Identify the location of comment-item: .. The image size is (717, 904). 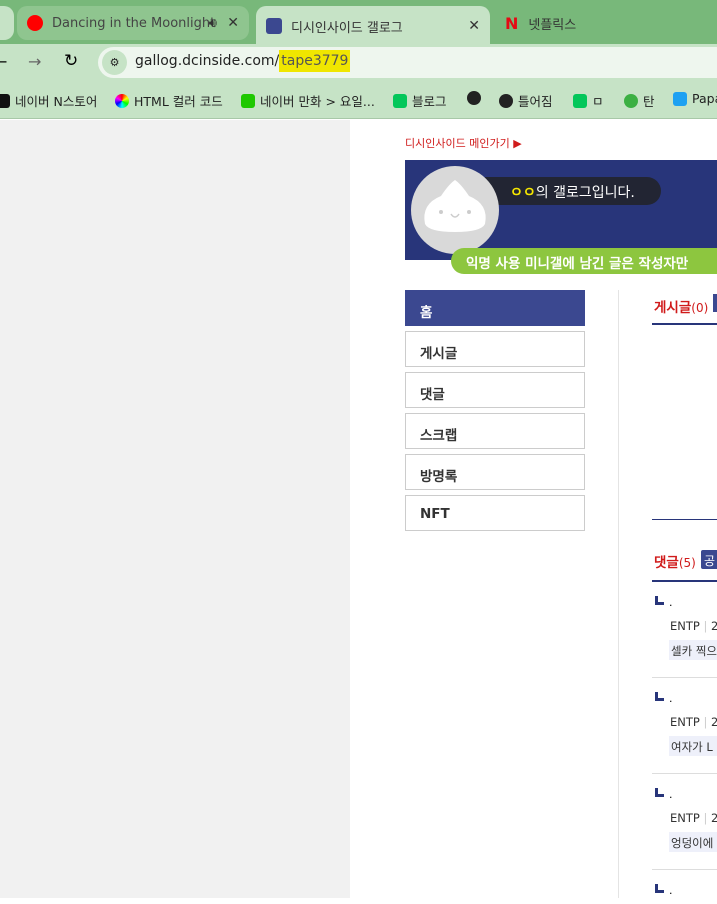
(684, 894).